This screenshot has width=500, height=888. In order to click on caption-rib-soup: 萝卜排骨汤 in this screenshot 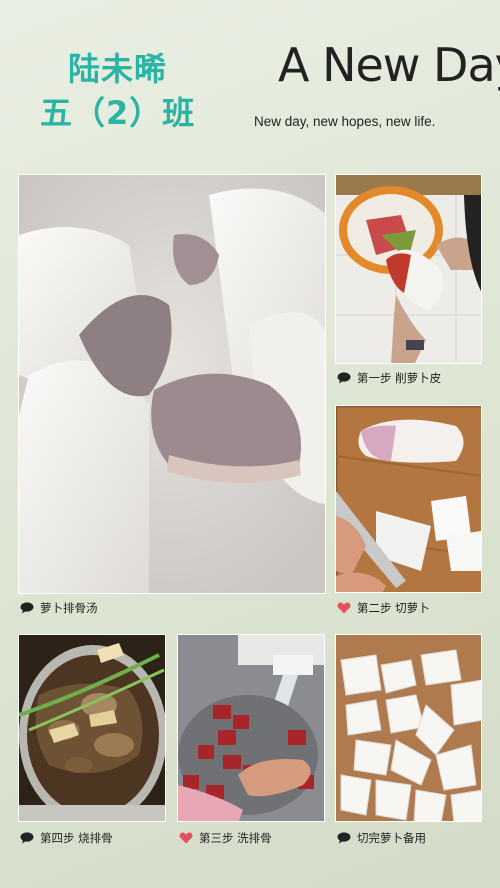, I will do `click(59, 608)`.